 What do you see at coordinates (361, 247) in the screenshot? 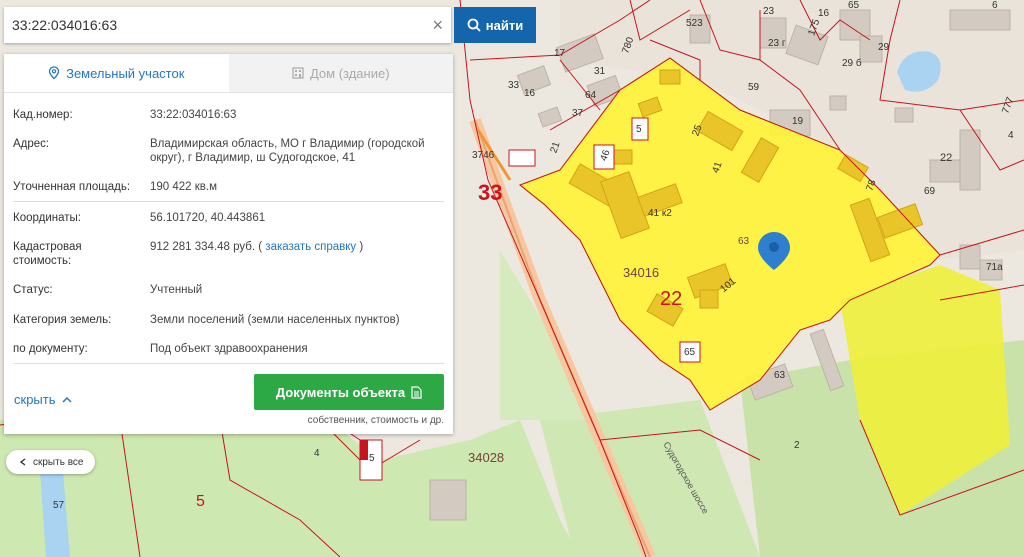
I see `cost-tail: )` at bounding box center [361, 247].